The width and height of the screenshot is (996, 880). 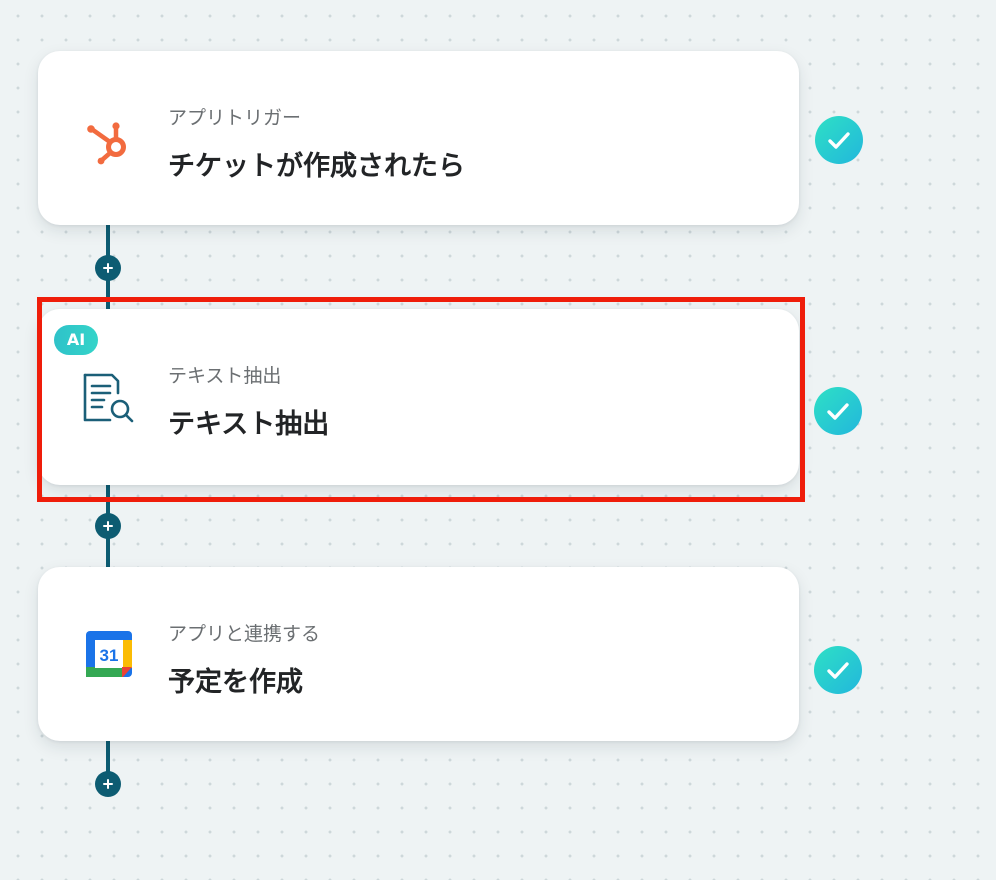 I want to click on step-title: テキスト抽出, so click(x=249, y=424).